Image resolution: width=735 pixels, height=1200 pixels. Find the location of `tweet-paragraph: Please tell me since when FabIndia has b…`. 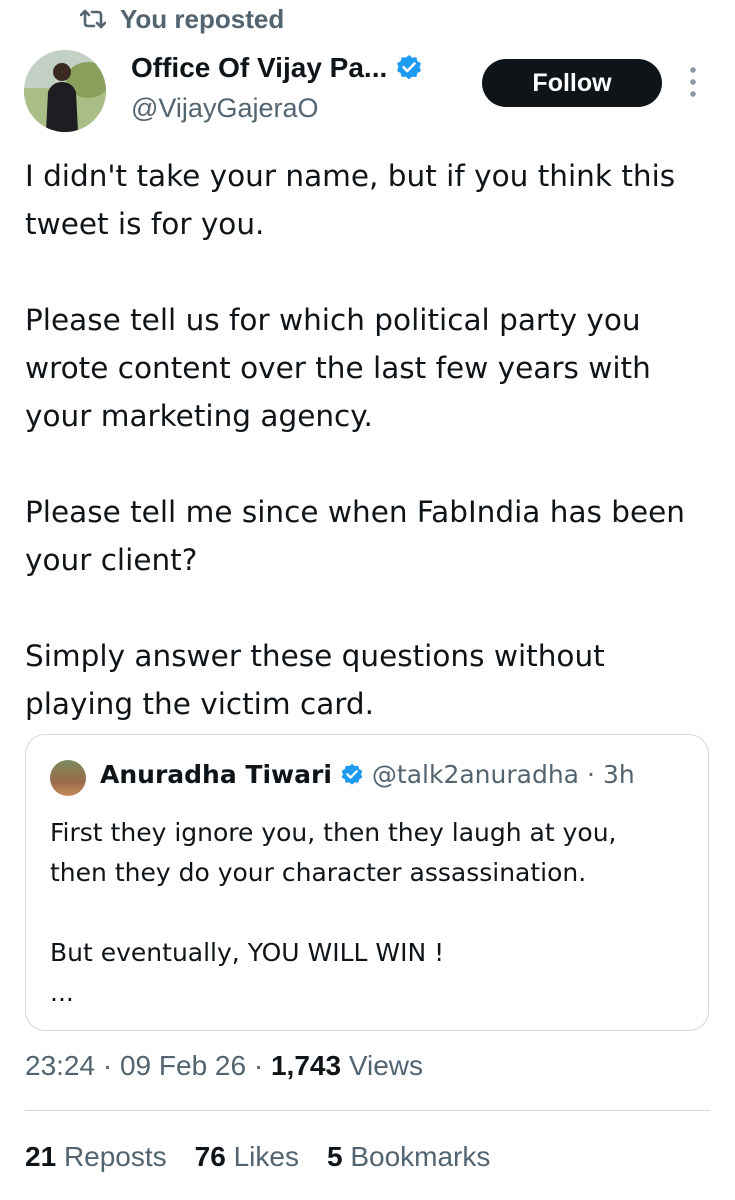

tweet-paragraph: Please tell me since when FabIndia has b… is located at coordinates (355, 536).